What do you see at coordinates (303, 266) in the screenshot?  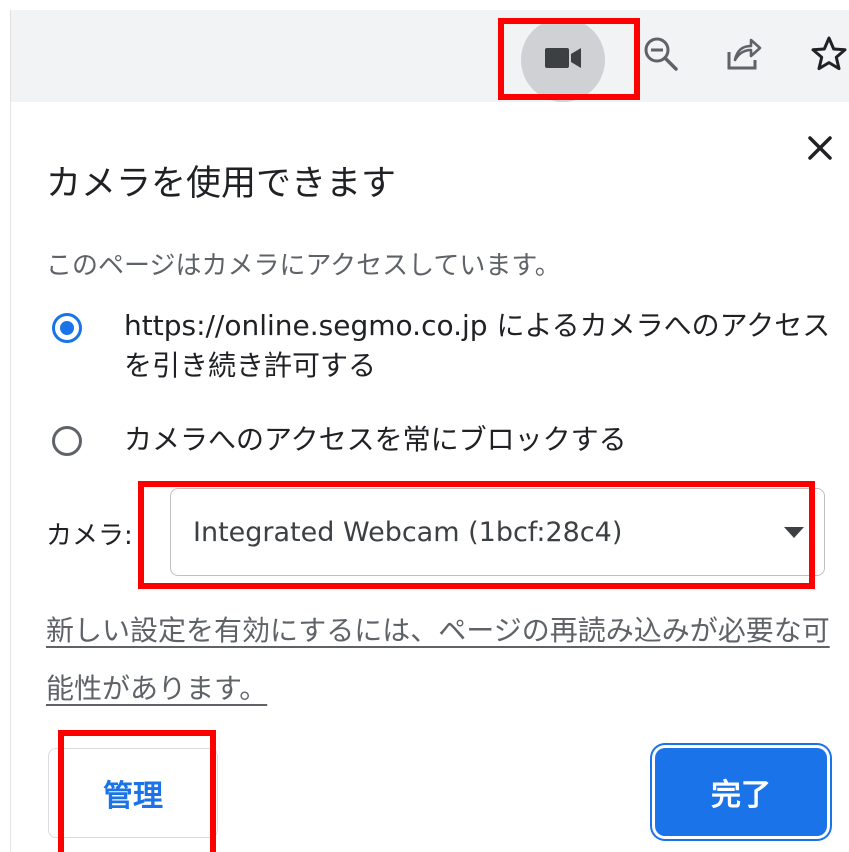 I see `popup-description: このページはカメラにアクセスしています。` at bounding box center [303, 266].